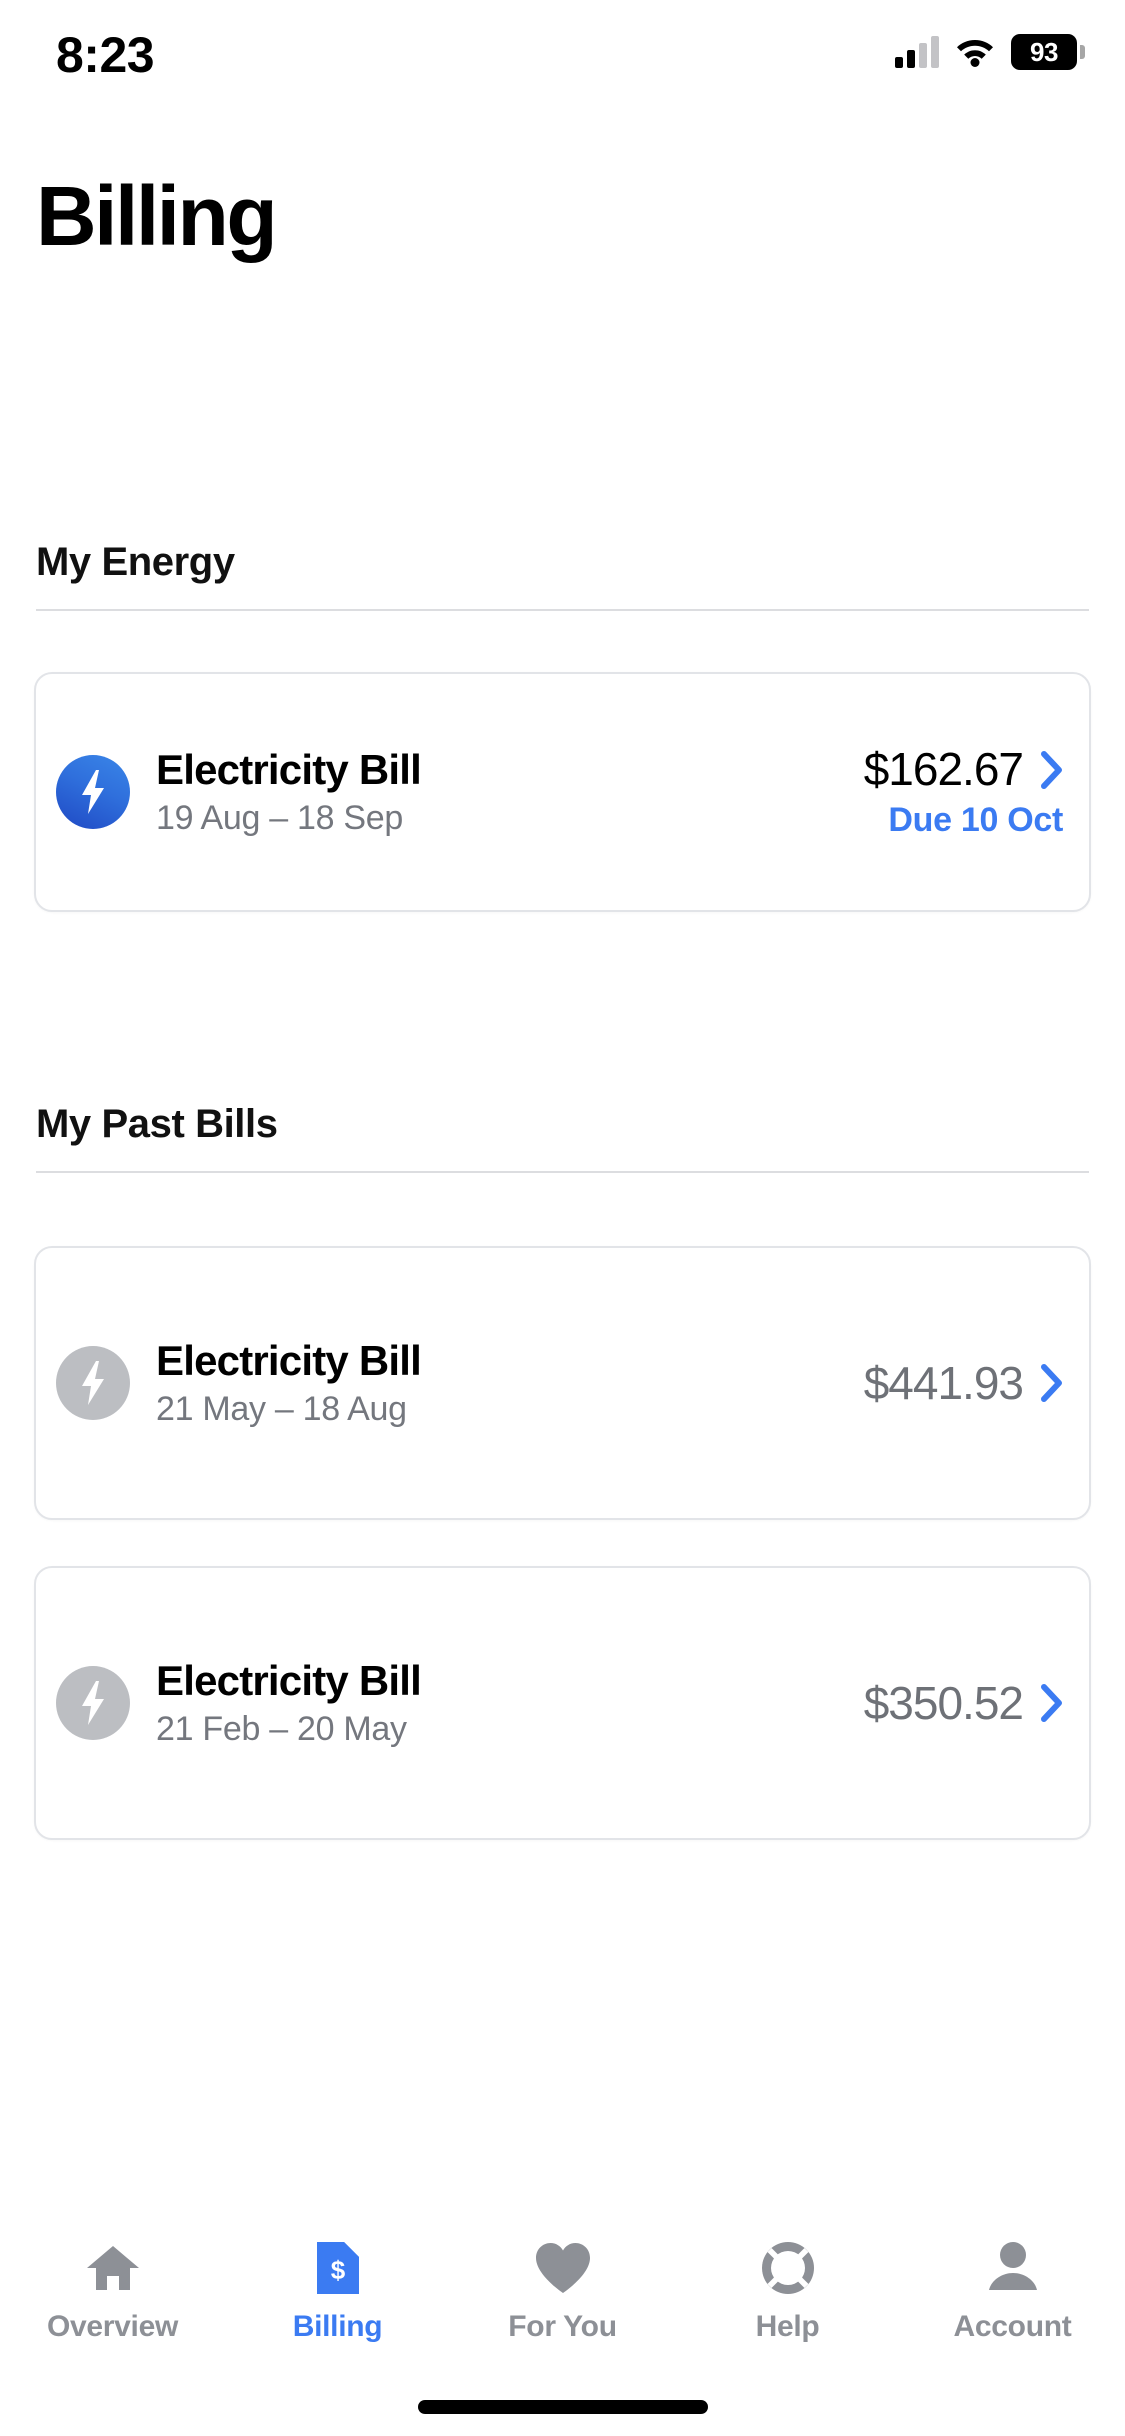  Describe the element at coordinates (562, 1703) in the screenshot. I see `bill-card-past-2: Electricity Bill 21 Feb – 20 May $350.52` at that location.